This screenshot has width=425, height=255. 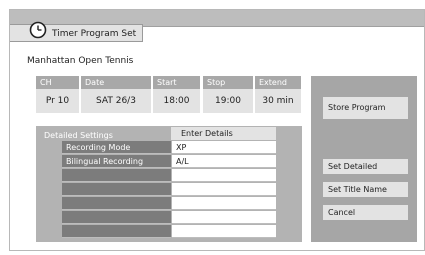 I want to click on stop-field: 19:00, so click(x=228, y=101).